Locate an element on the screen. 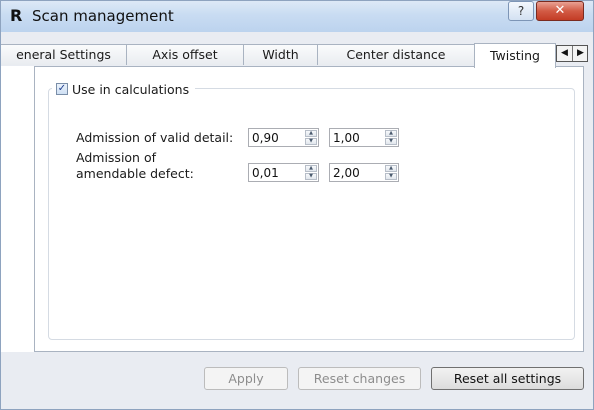 The height and width of the screenshot is (410, 594). tab-general-settings: eneral Settings is located at coordinates (63, 54).